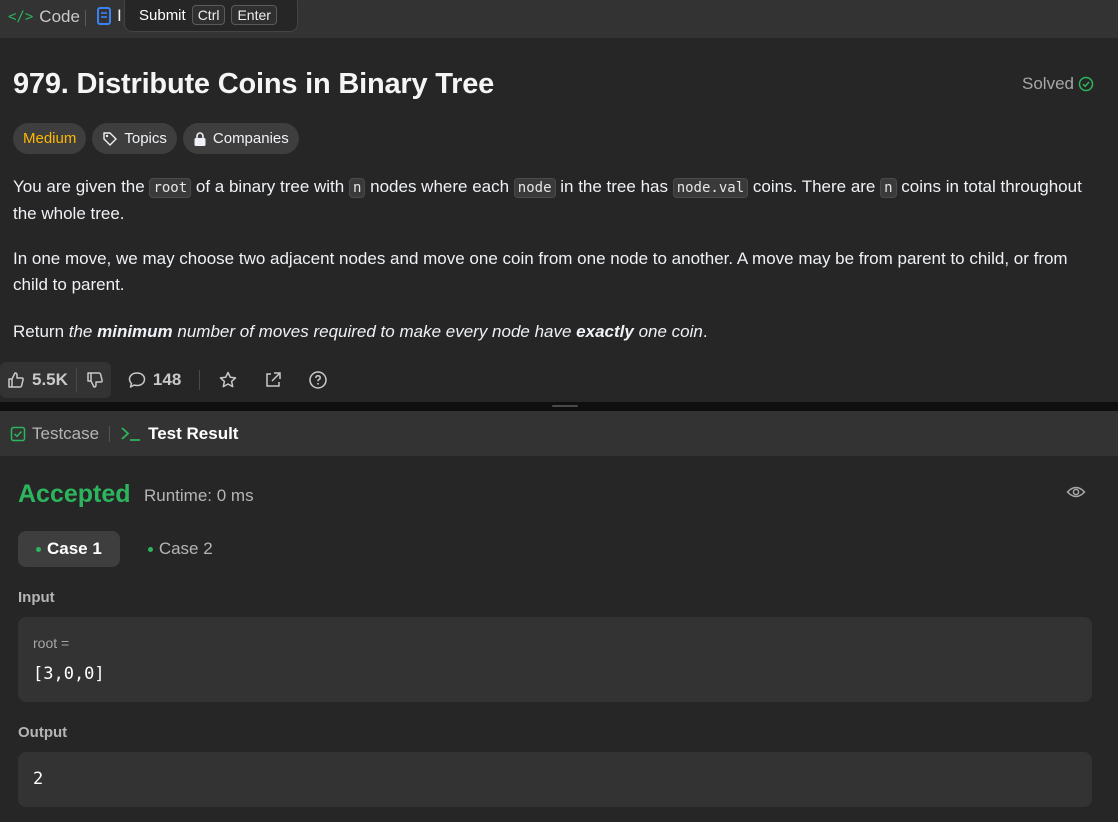  I want to click on tab-test-result-label: Test Result, so click(193, 433).